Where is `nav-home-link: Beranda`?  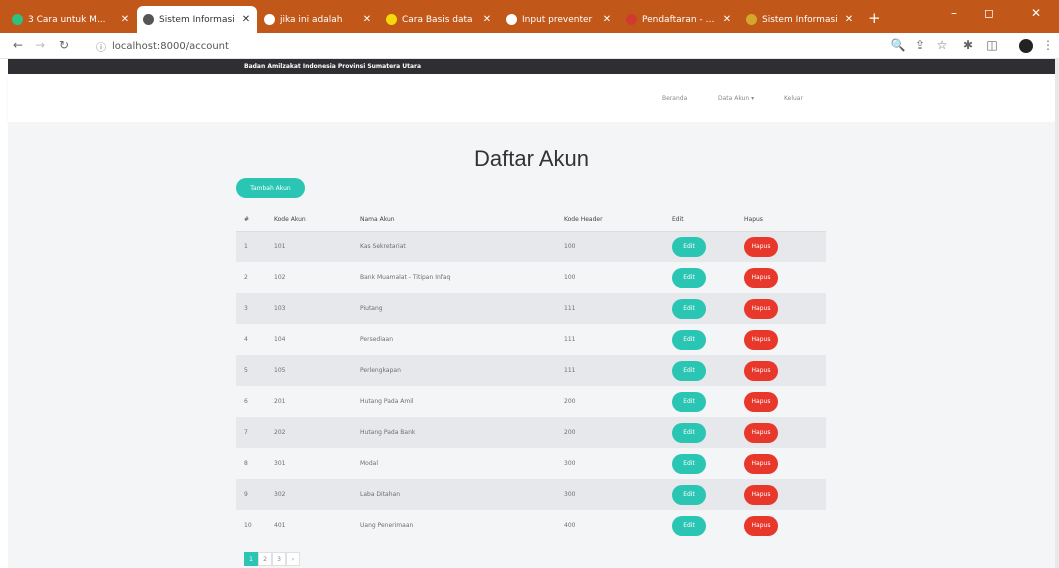 nav-home-link: Beranda is located at coordinates (674, 98).